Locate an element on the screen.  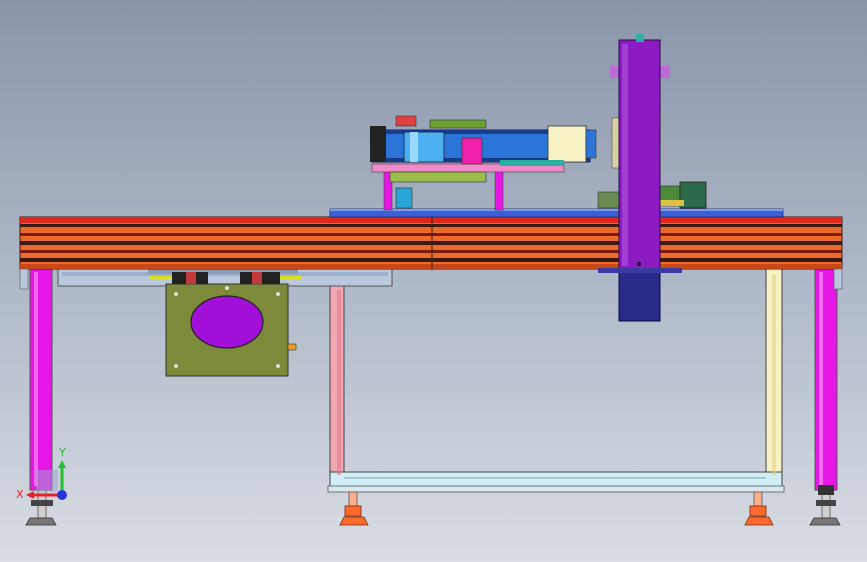
leg-left is located at coordinates (41, 379).